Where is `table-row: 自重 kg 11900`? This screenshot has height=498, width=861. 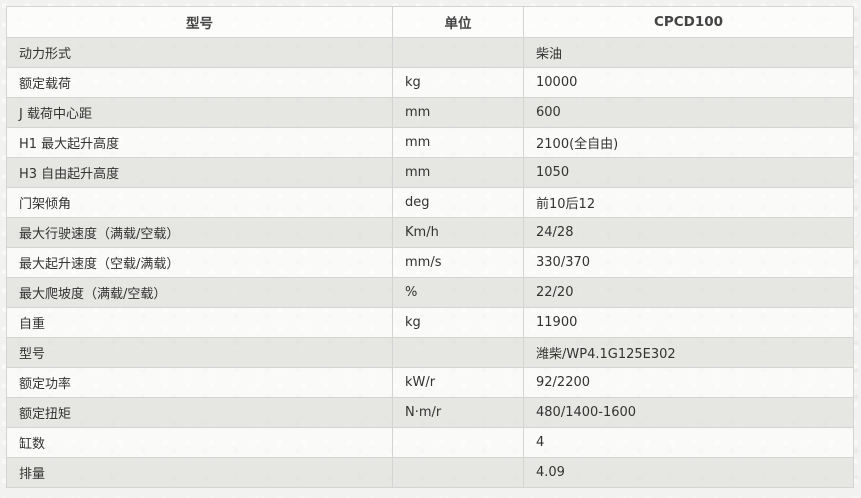
table-row: 自重 kg 11900 is located at coordinates (430, 322).